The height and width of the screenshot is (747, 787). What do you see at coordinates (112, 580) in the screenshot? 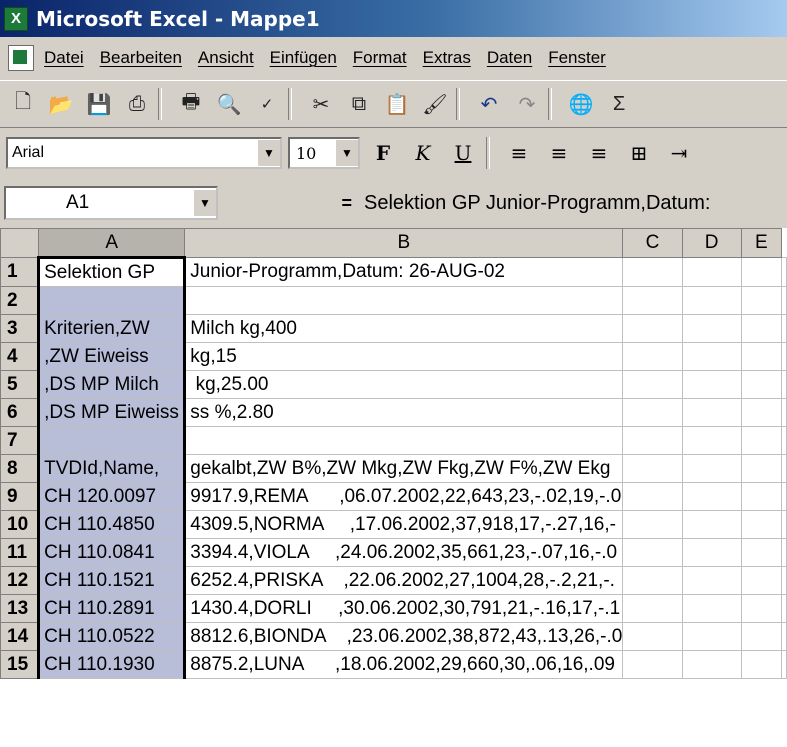
I see `cell-a: CH 110.1521` at bounding box center [112, 580].